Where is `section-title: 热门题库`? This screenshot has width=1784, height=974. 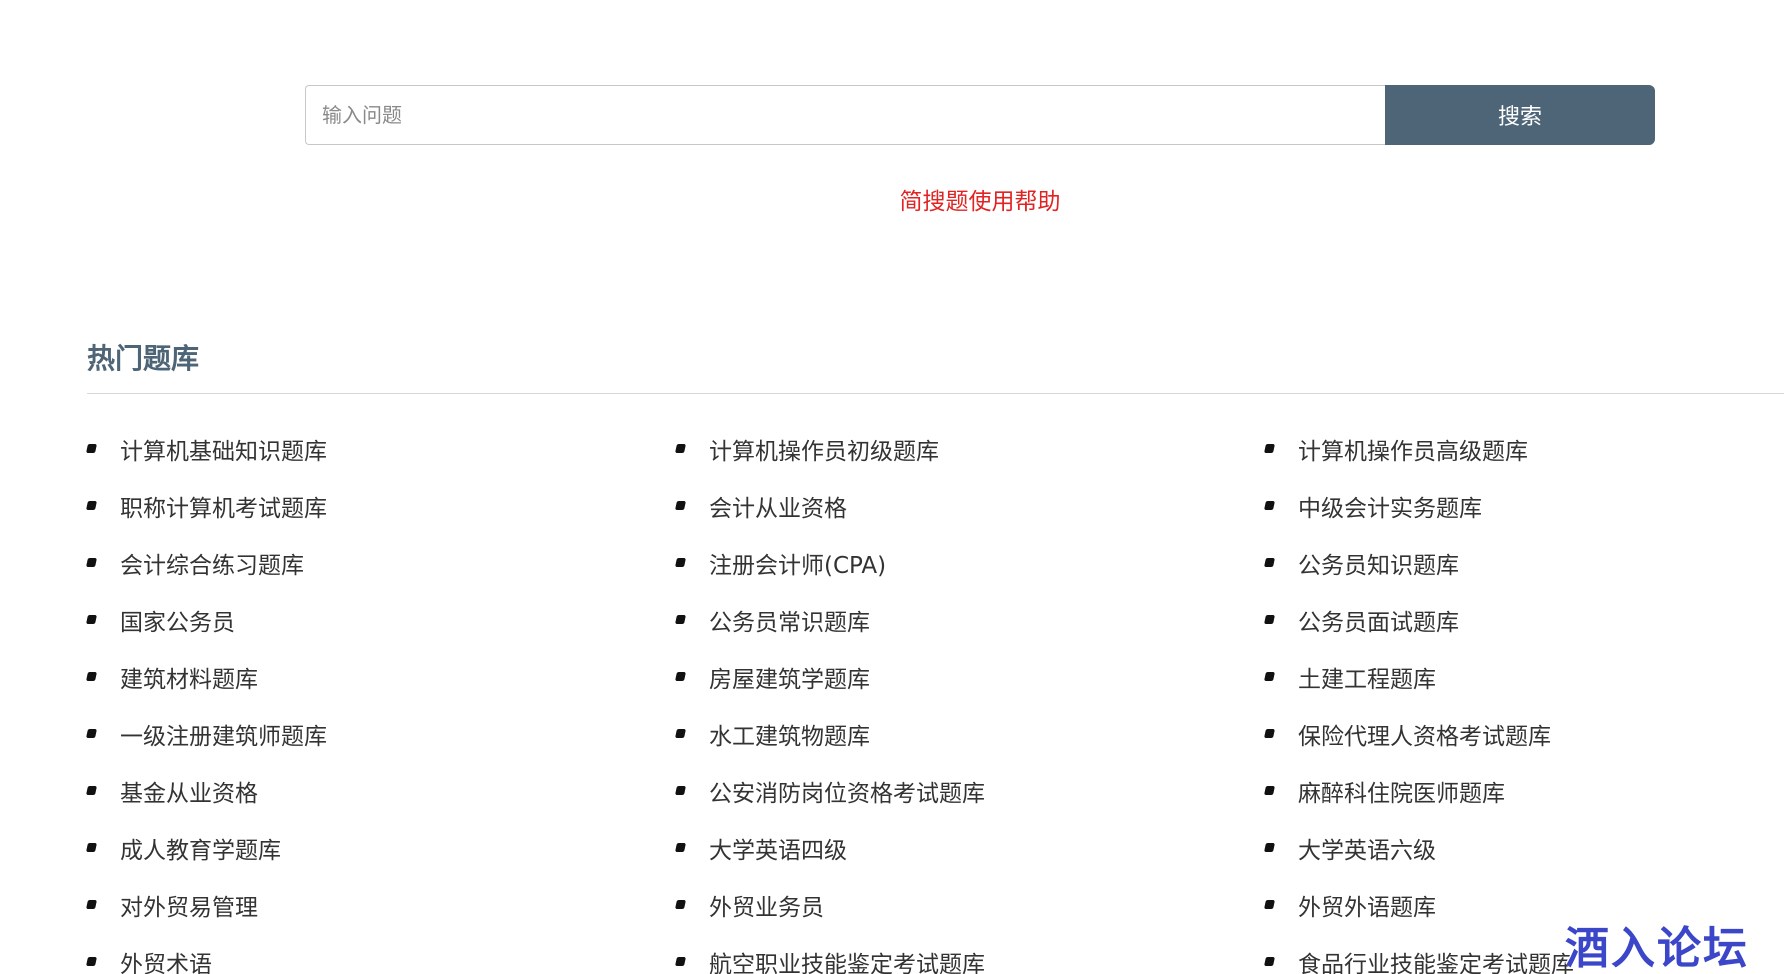
section-title: 热门题库 is located at coordinates (143, 358).